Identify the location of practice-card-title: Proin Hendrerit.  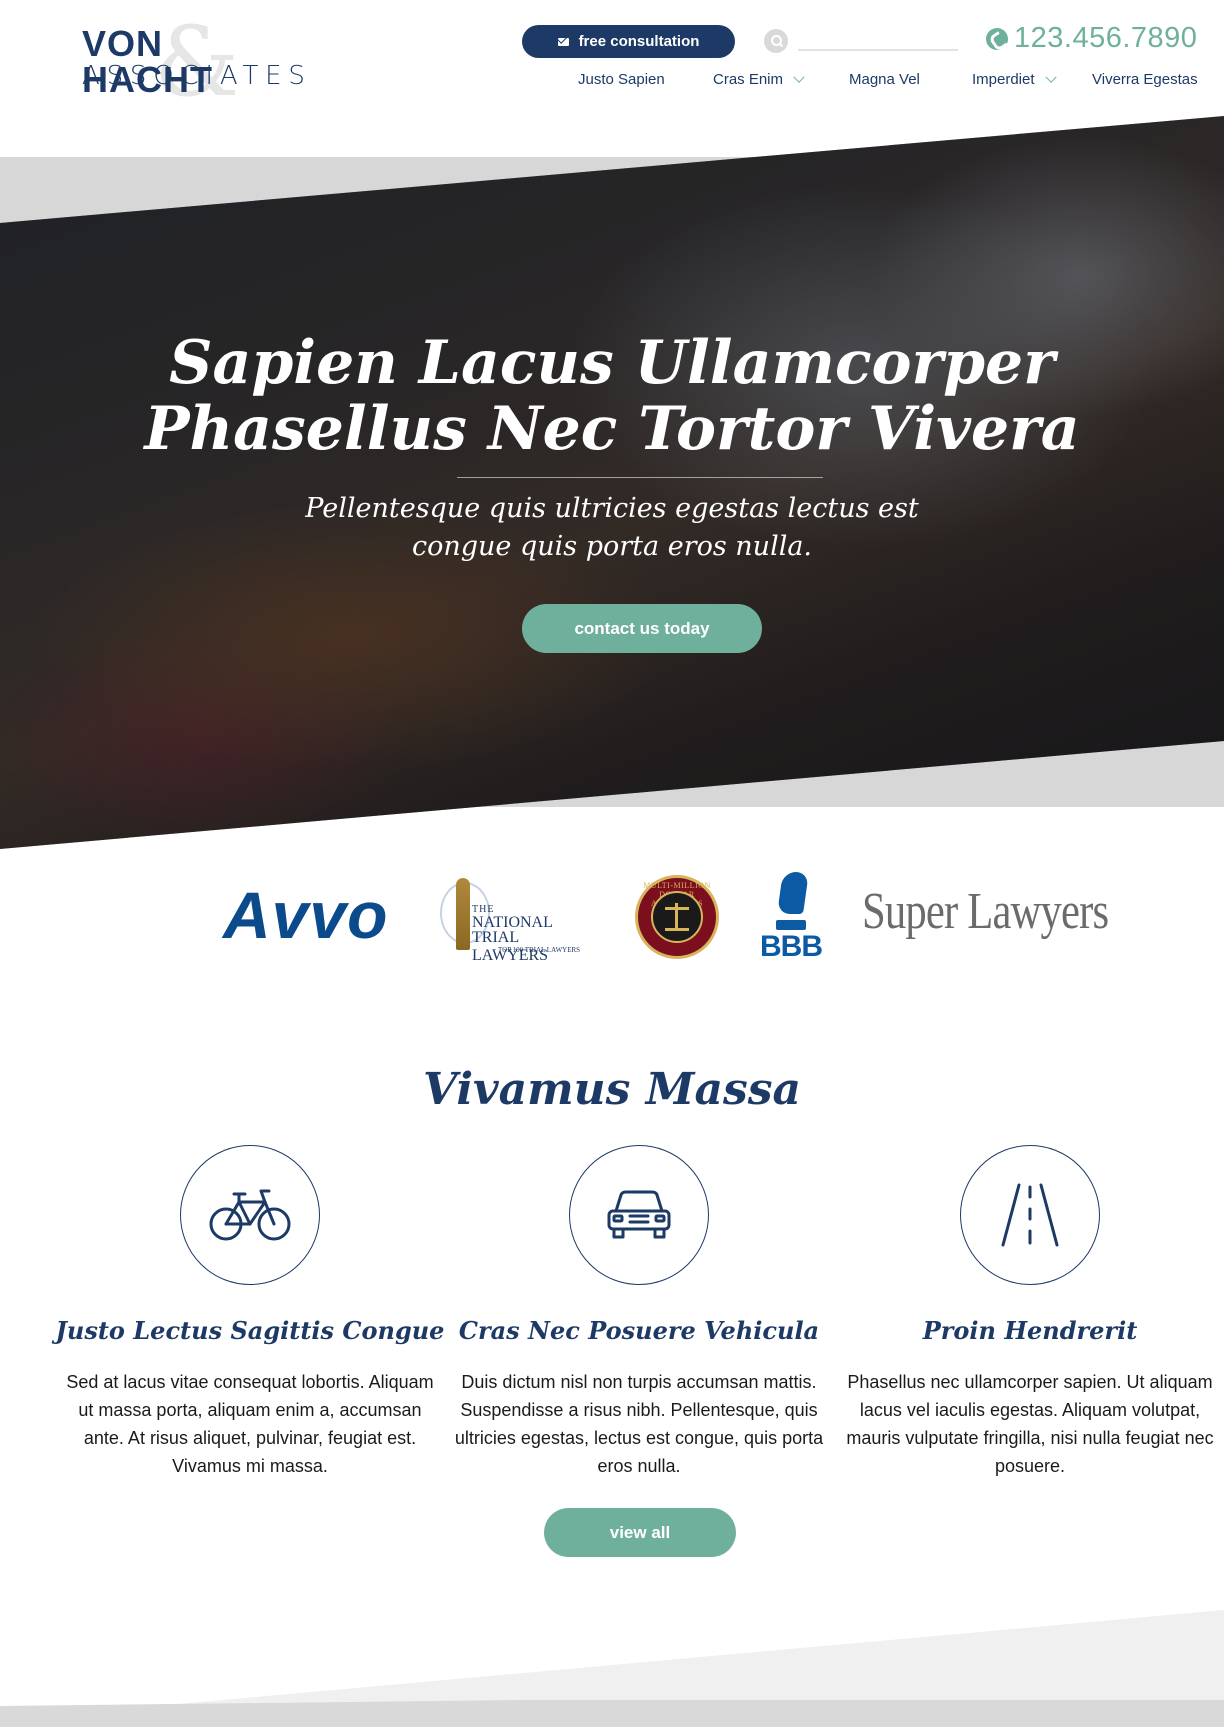
(1030, 1330).